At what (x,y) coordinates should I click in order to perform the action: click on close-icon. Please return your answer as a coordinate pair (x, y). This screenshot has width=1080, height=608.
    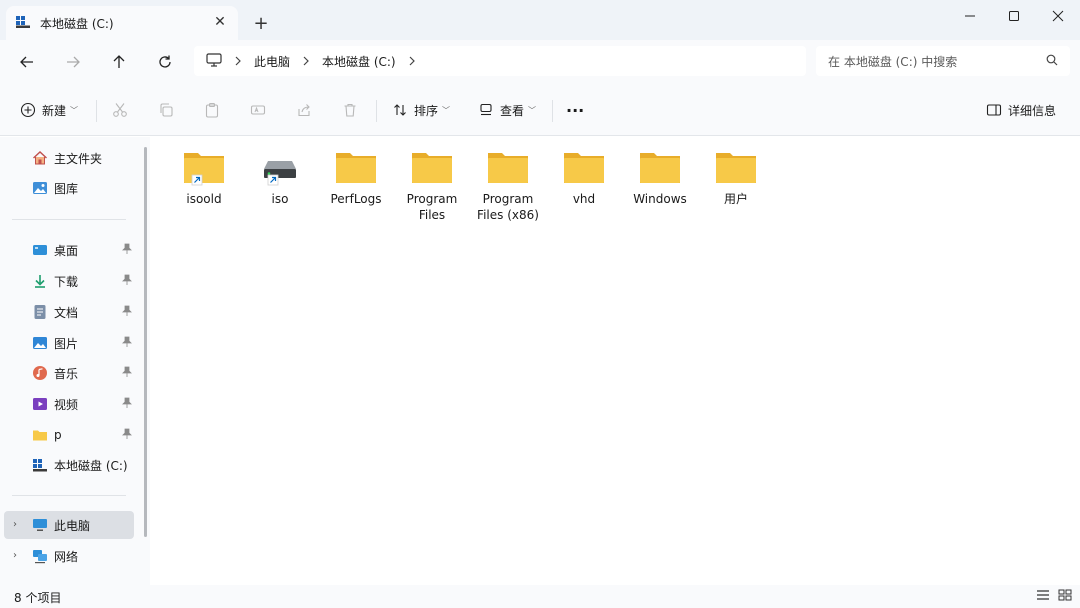
    Looking at the image, I should click on (1058, 16).